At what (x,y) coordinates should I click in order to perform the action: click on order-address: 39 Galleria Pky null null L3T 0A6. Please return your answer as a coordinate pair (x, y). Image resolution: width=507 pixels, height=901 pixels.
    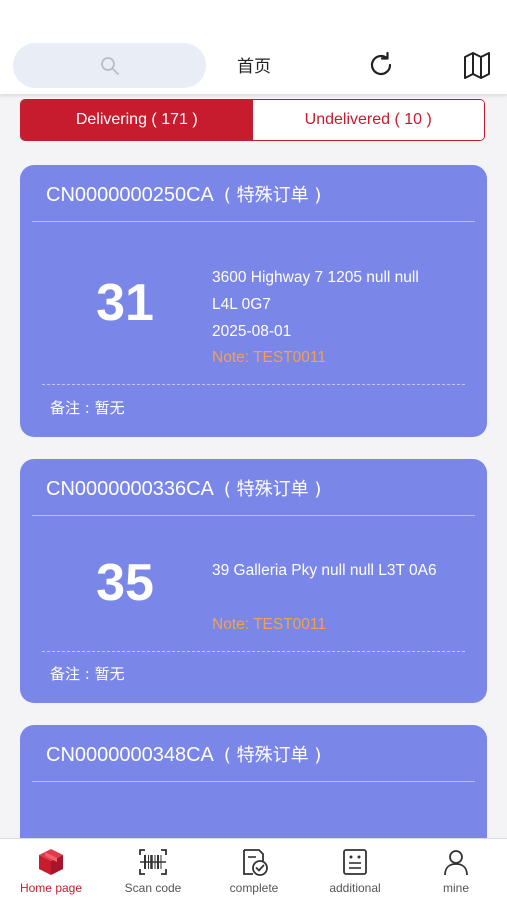
    Looking at the image, I should click on (343, 570).